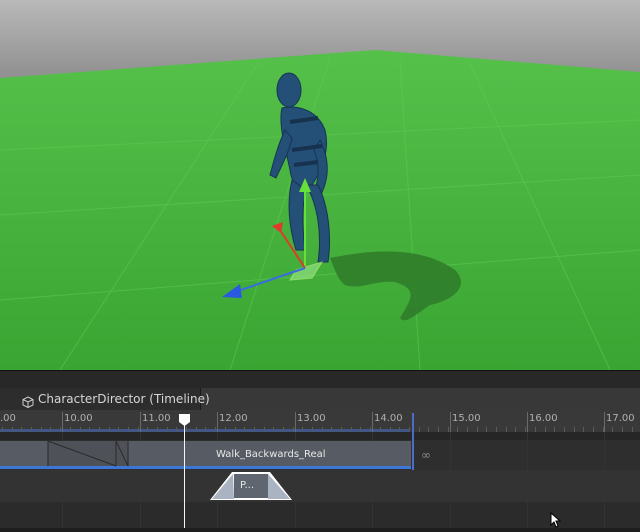  I want to click on ruler-label: 13.00, so click(311, 418).